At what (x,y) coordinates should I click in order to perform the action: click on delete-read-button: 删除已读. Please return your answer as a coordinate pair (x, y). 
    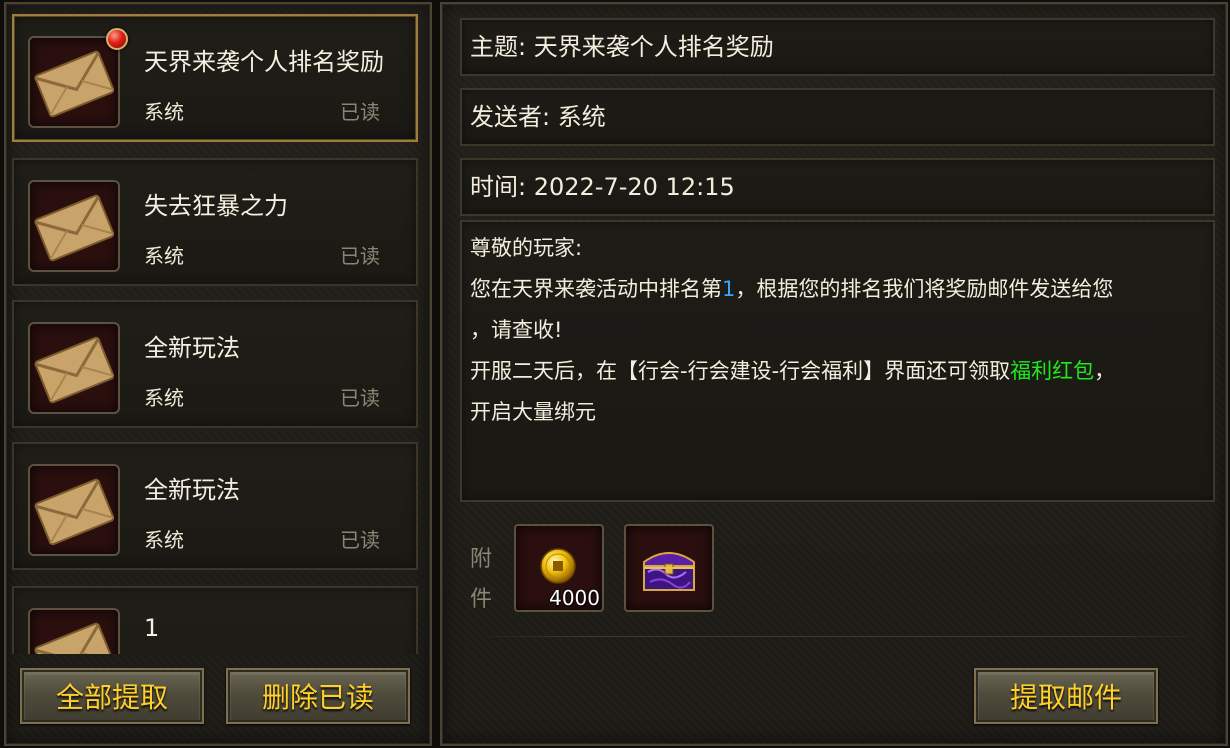
    Looking at the image, I should click on (318, 696).